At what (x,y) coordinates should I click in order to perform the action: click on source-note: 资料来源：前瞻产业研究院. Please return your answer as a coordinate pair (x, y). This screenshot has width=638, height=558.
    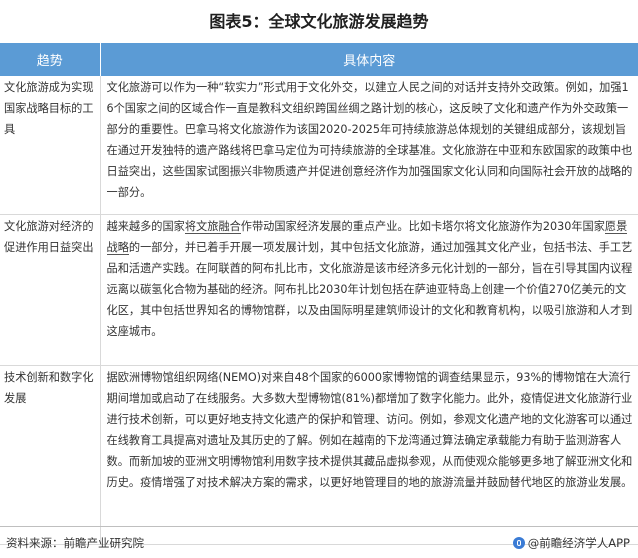
    Looking at the image, I should click on (75, 543).